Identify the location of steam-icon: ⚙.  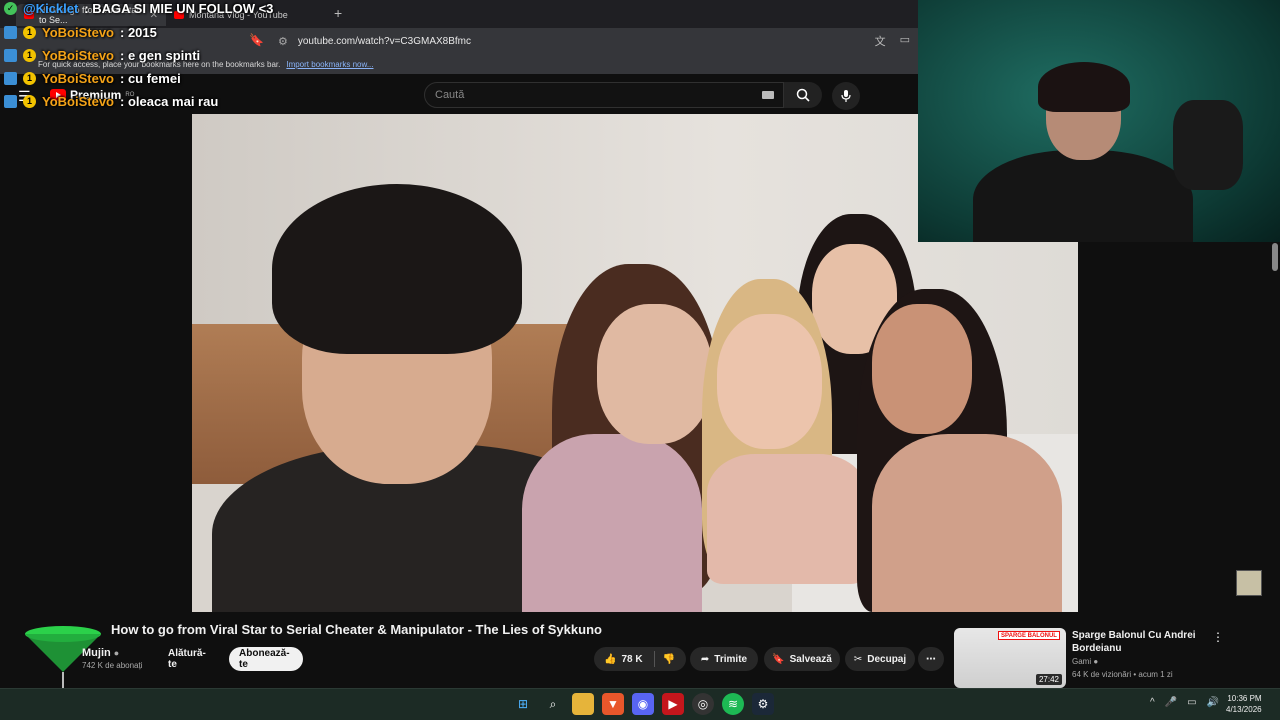
(763, 704).